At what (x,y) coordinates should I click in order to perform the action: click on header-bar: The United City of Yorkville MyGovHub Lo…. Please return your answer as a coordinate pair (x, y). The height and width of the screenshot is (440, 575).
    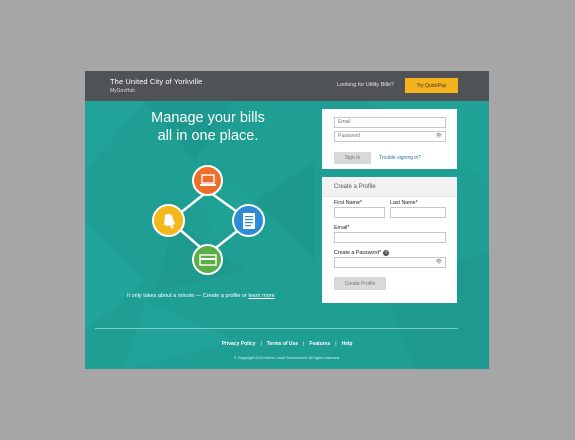
    Looking at the image, I should click on (287, 86).